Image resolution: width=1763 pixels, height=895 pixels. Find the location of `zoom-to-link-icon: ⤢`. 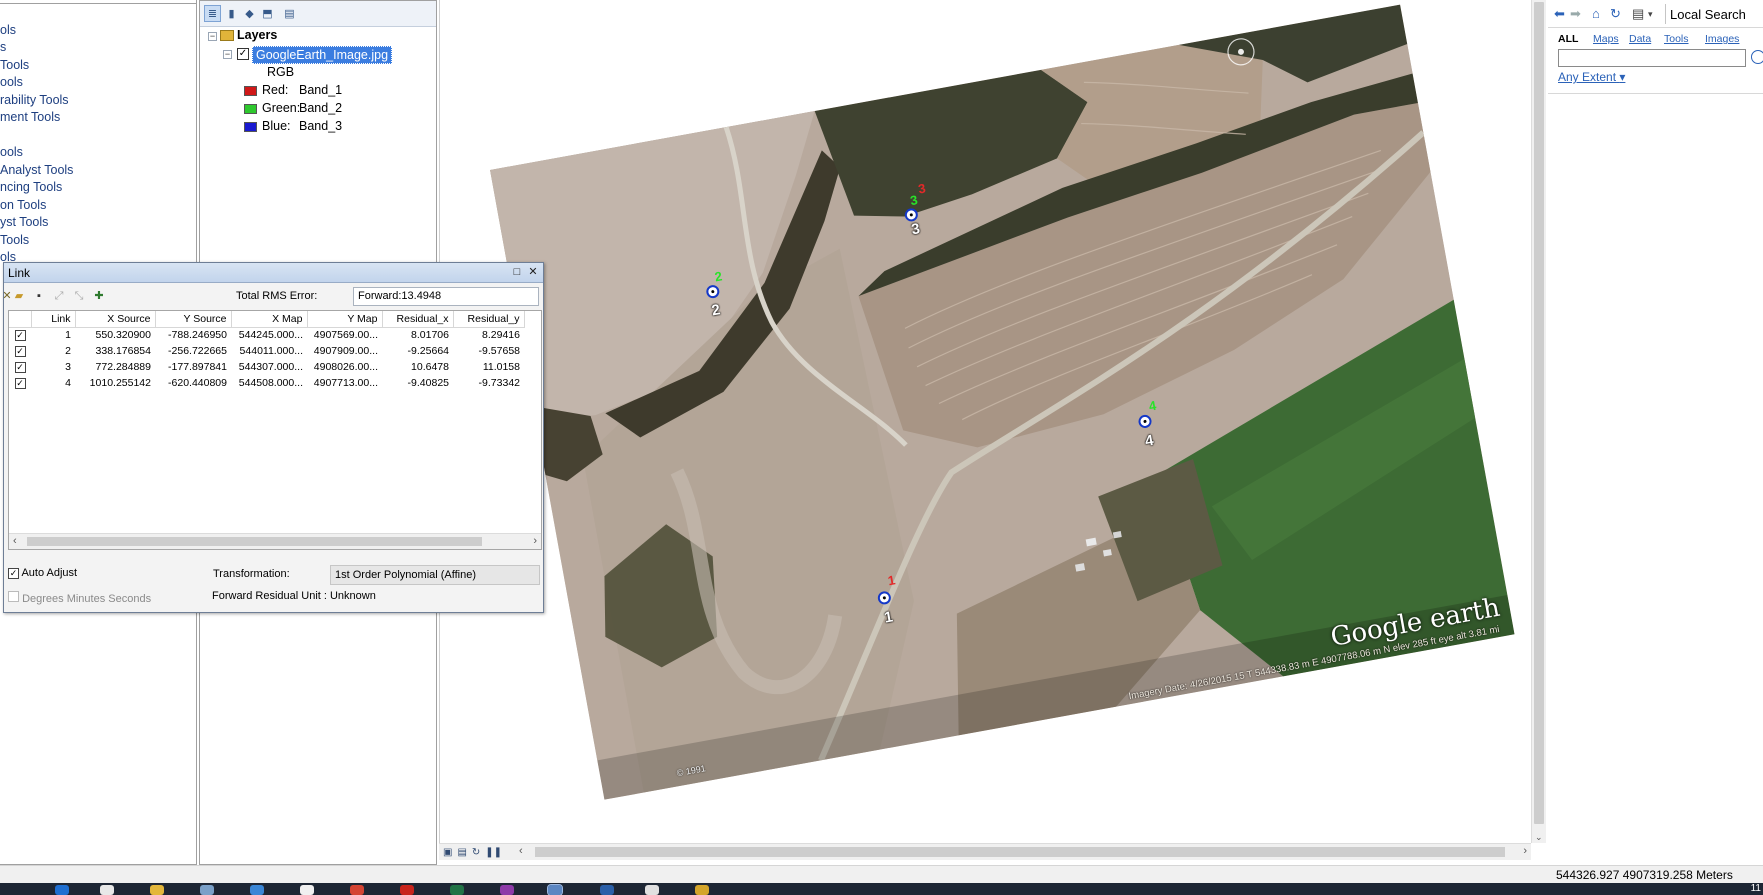

zoom-to-link-icon: ⤢ is located at coordinates (59, 296).